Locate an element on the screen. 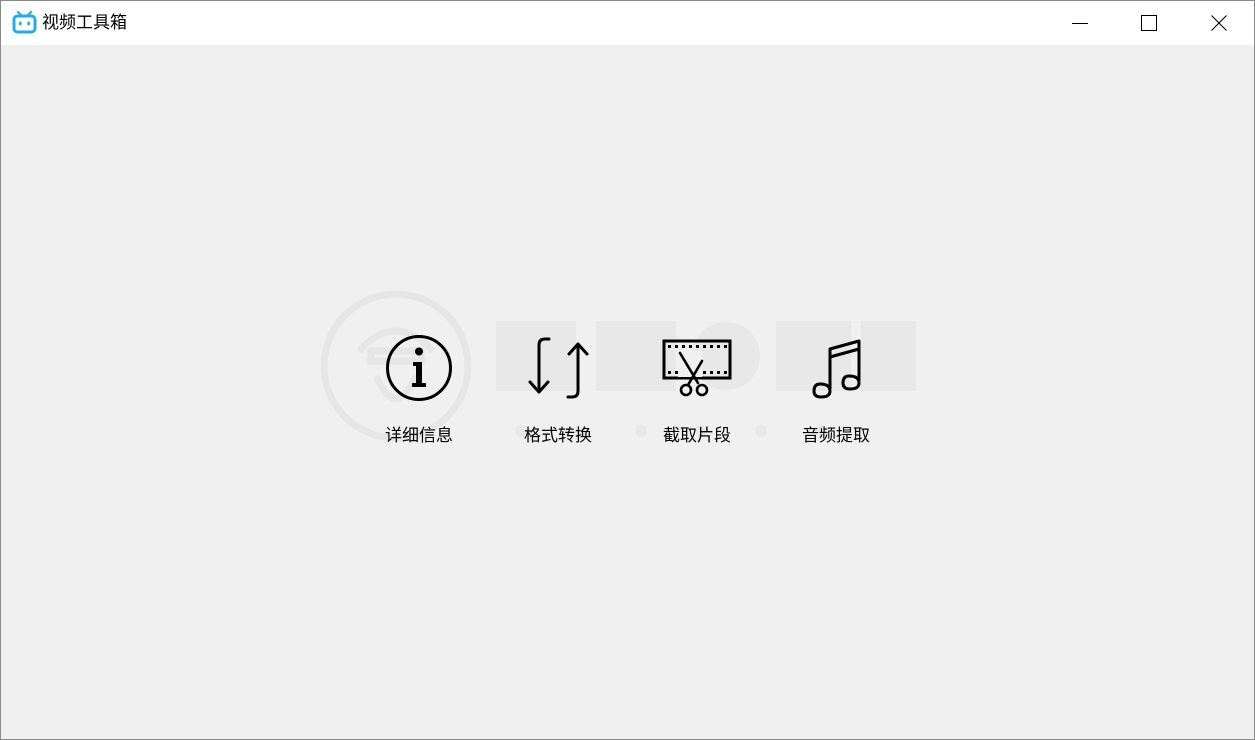 The image size is (1255, 740). close-icon is located at coordinates (1219, 23).